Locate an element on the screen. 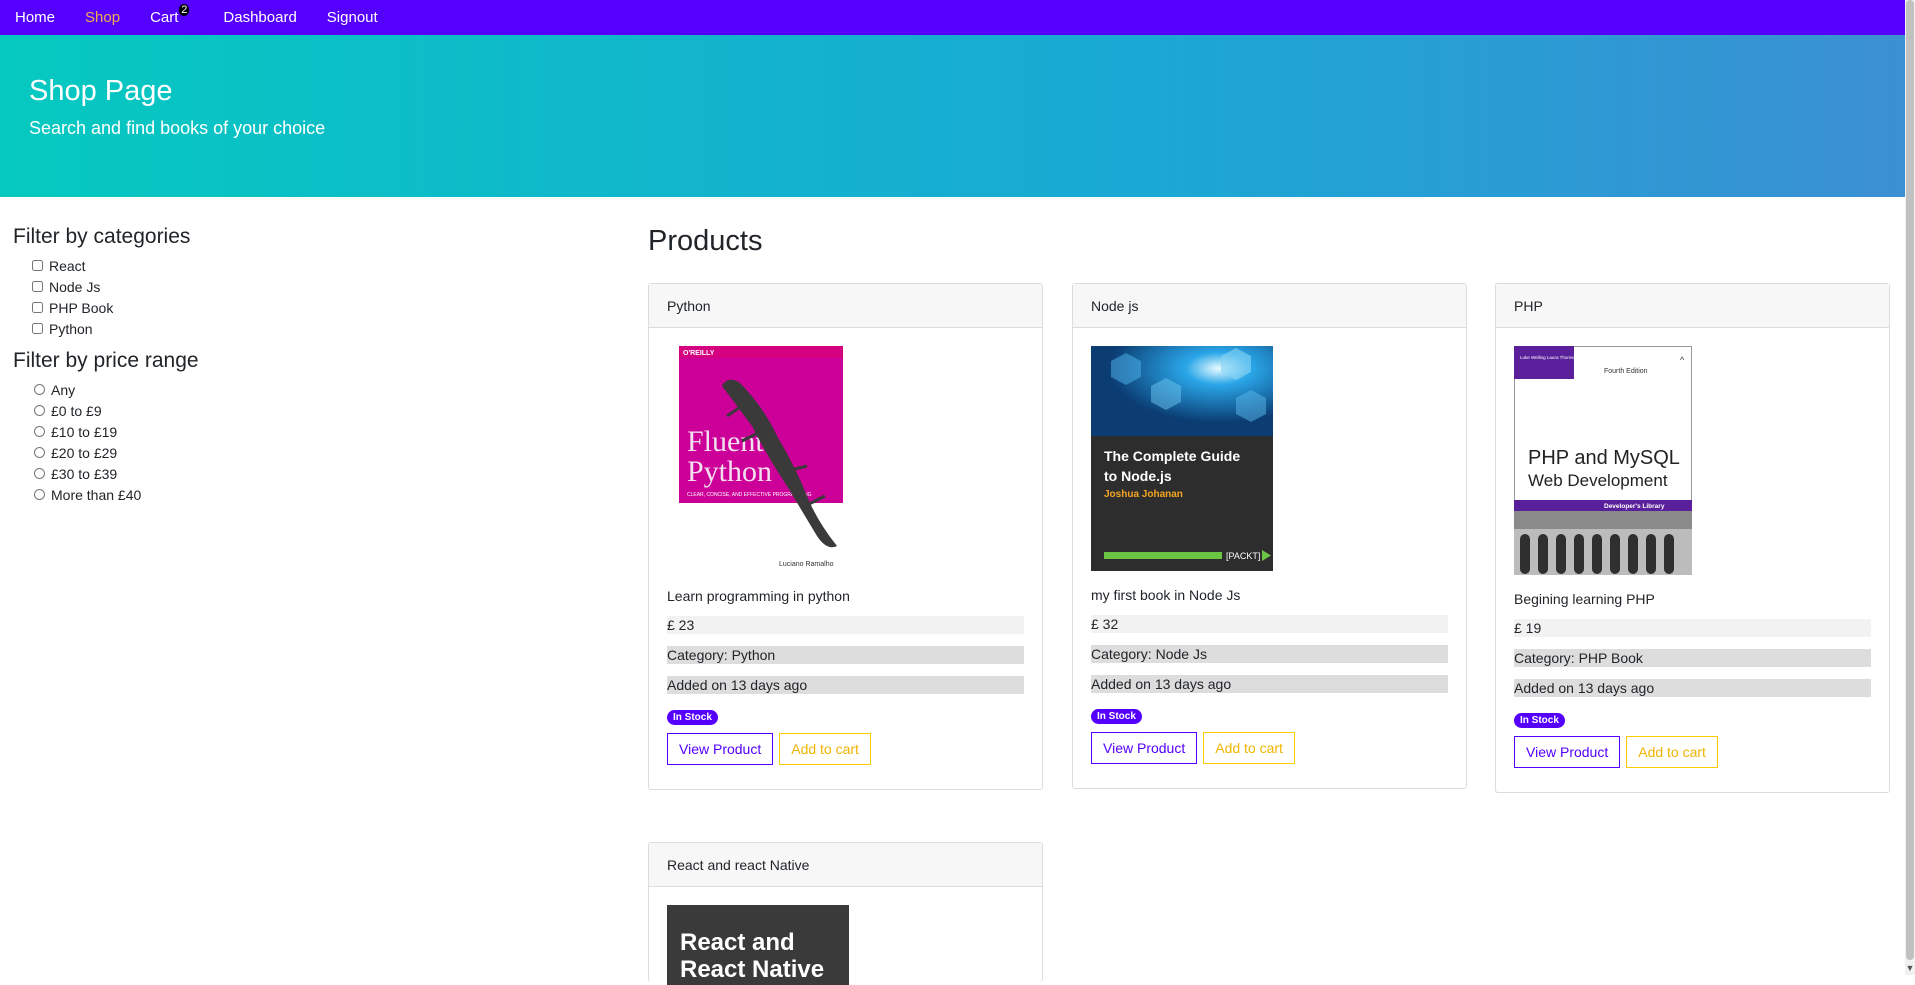  category-label: Node Js is located at coordinates (75, 286).